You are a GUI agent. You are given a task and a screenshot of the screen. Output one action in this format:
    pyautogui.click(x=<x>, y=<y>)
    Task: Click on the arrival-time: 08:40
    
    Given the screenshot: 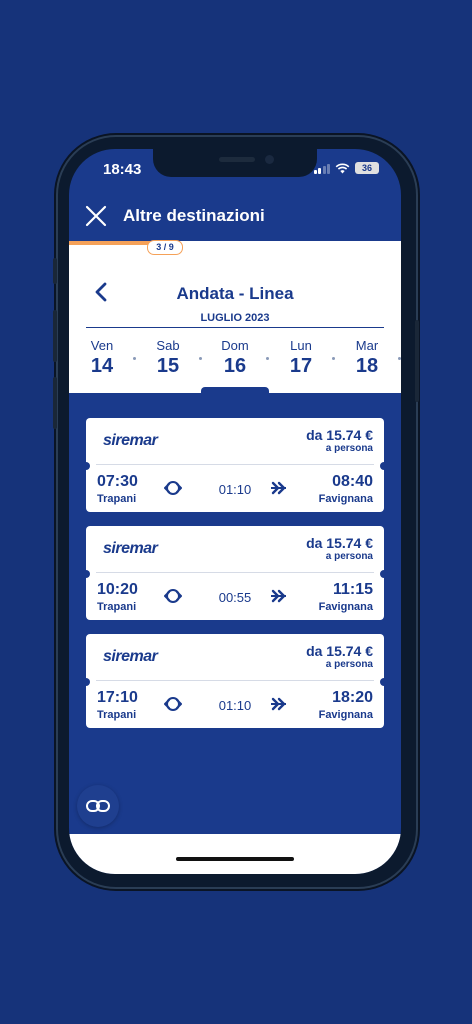 What is the action you would take?
    pyautogui.click(x=352, y=481)
    